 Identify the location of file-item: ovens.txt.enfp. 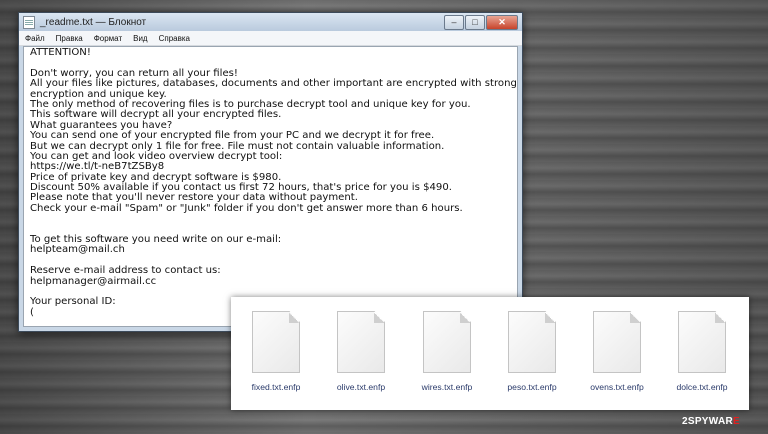
(617, 351).